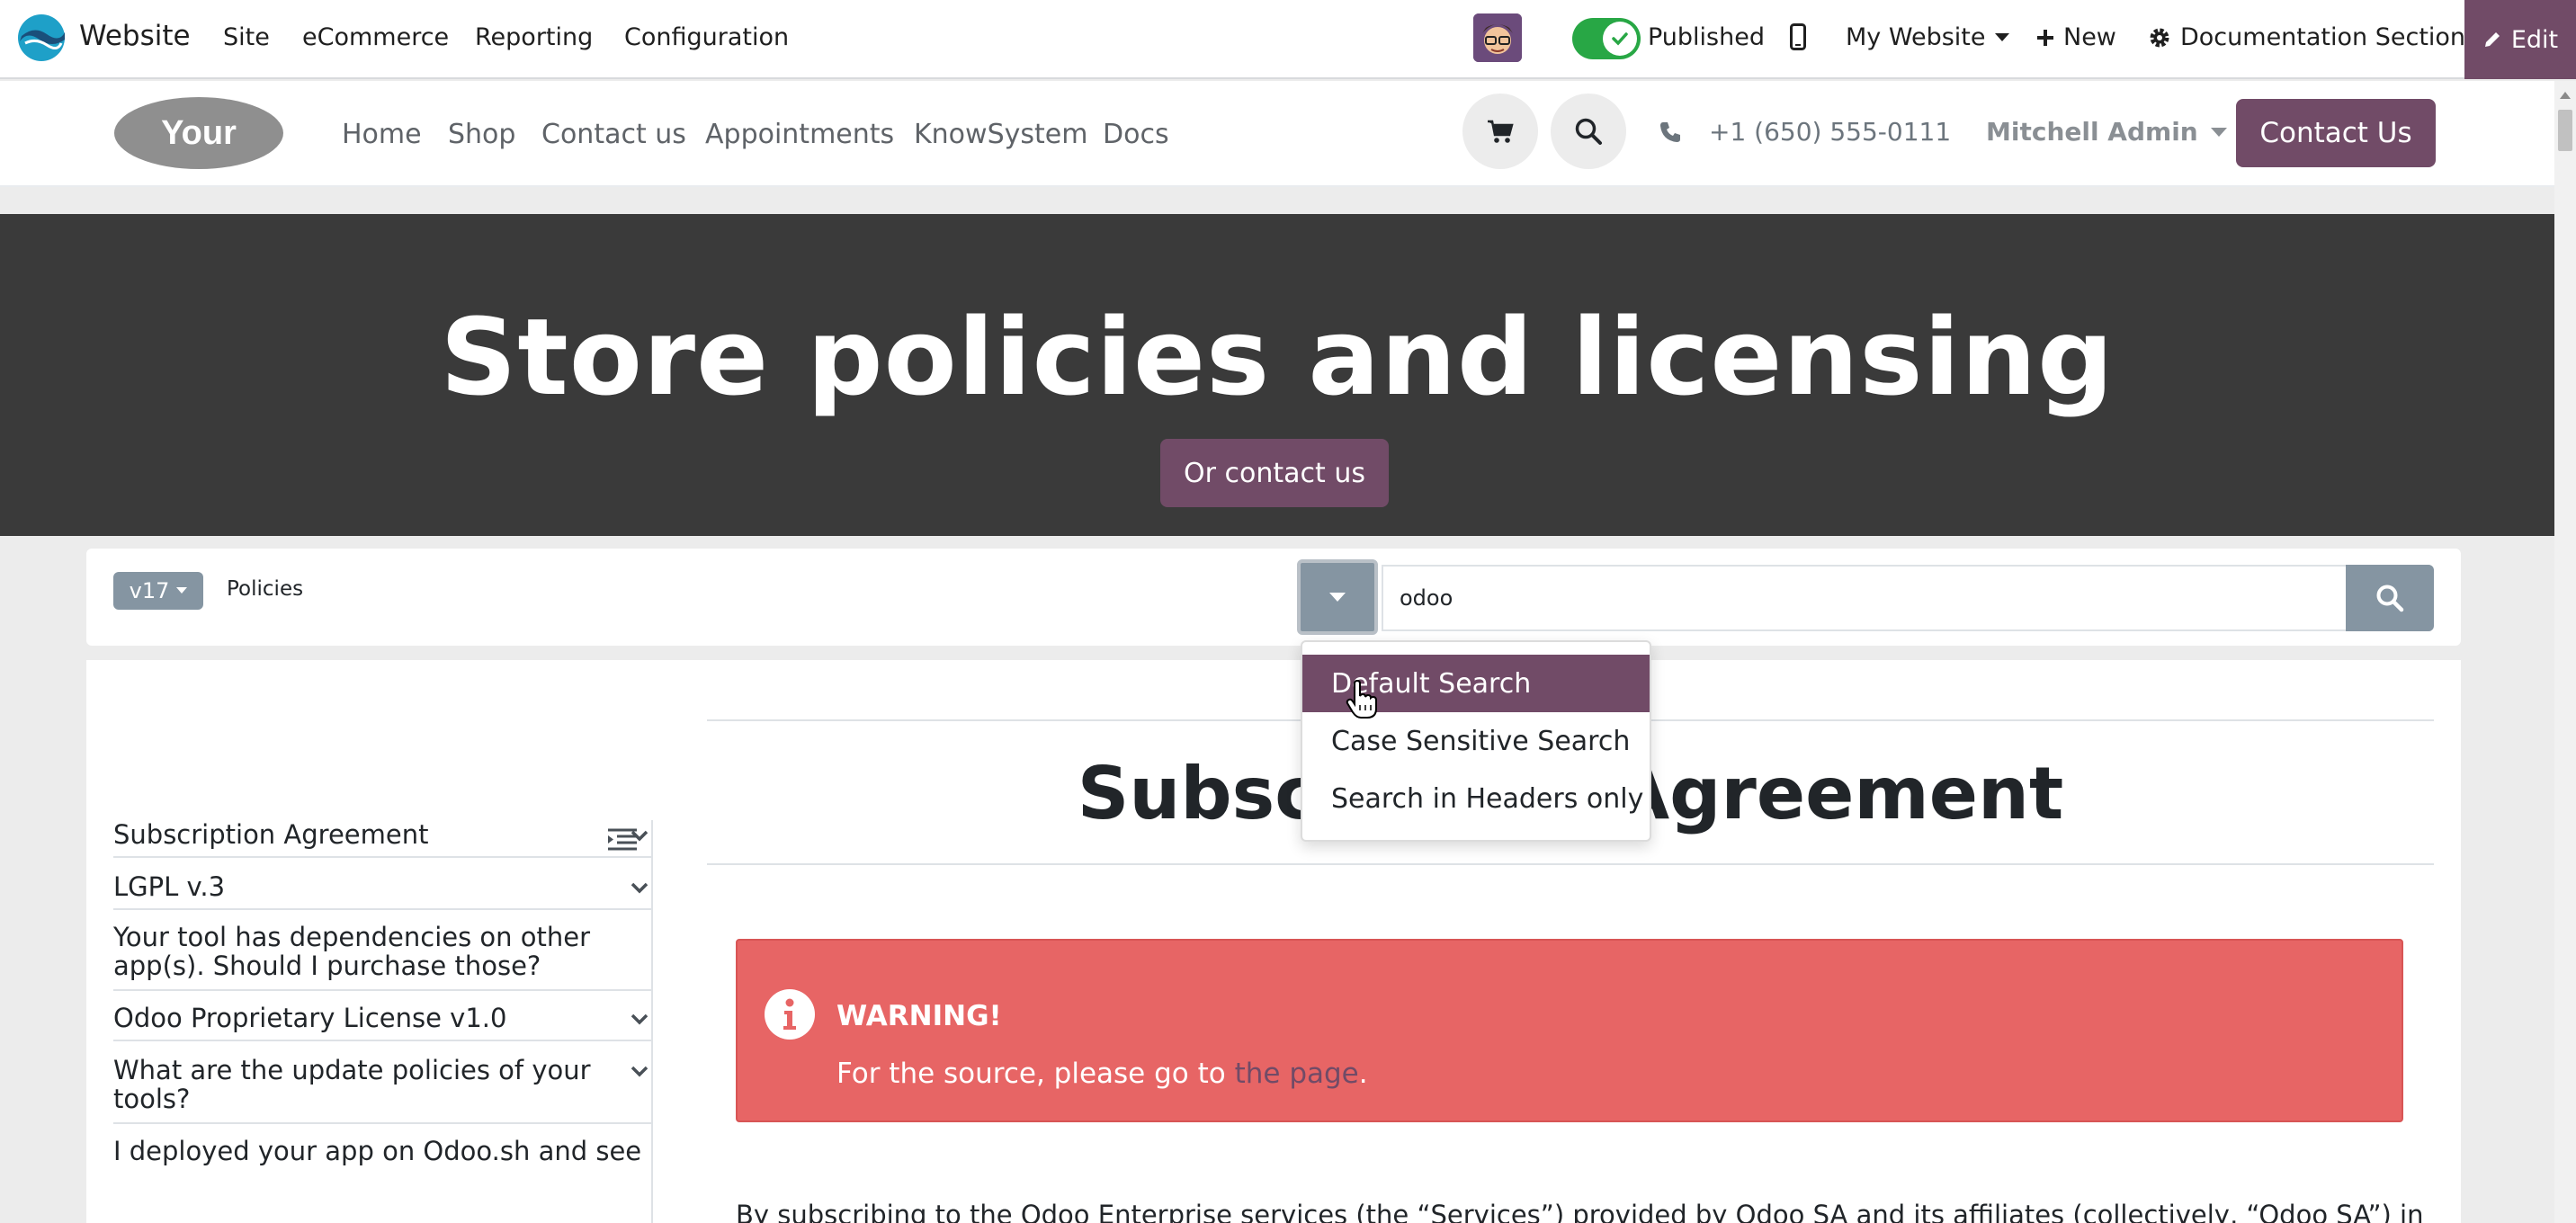  What do you see at coordinates (799, 134) in the screenshot?
I see `nav-appointments: Appointments` at bounding box center [799, 134].